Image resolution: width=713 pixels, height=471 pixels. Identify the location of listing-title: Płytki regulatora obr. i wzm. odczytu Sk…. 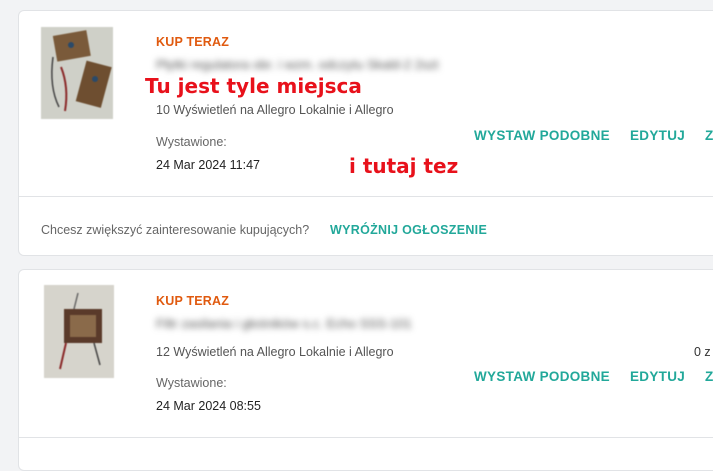
(297, 64).